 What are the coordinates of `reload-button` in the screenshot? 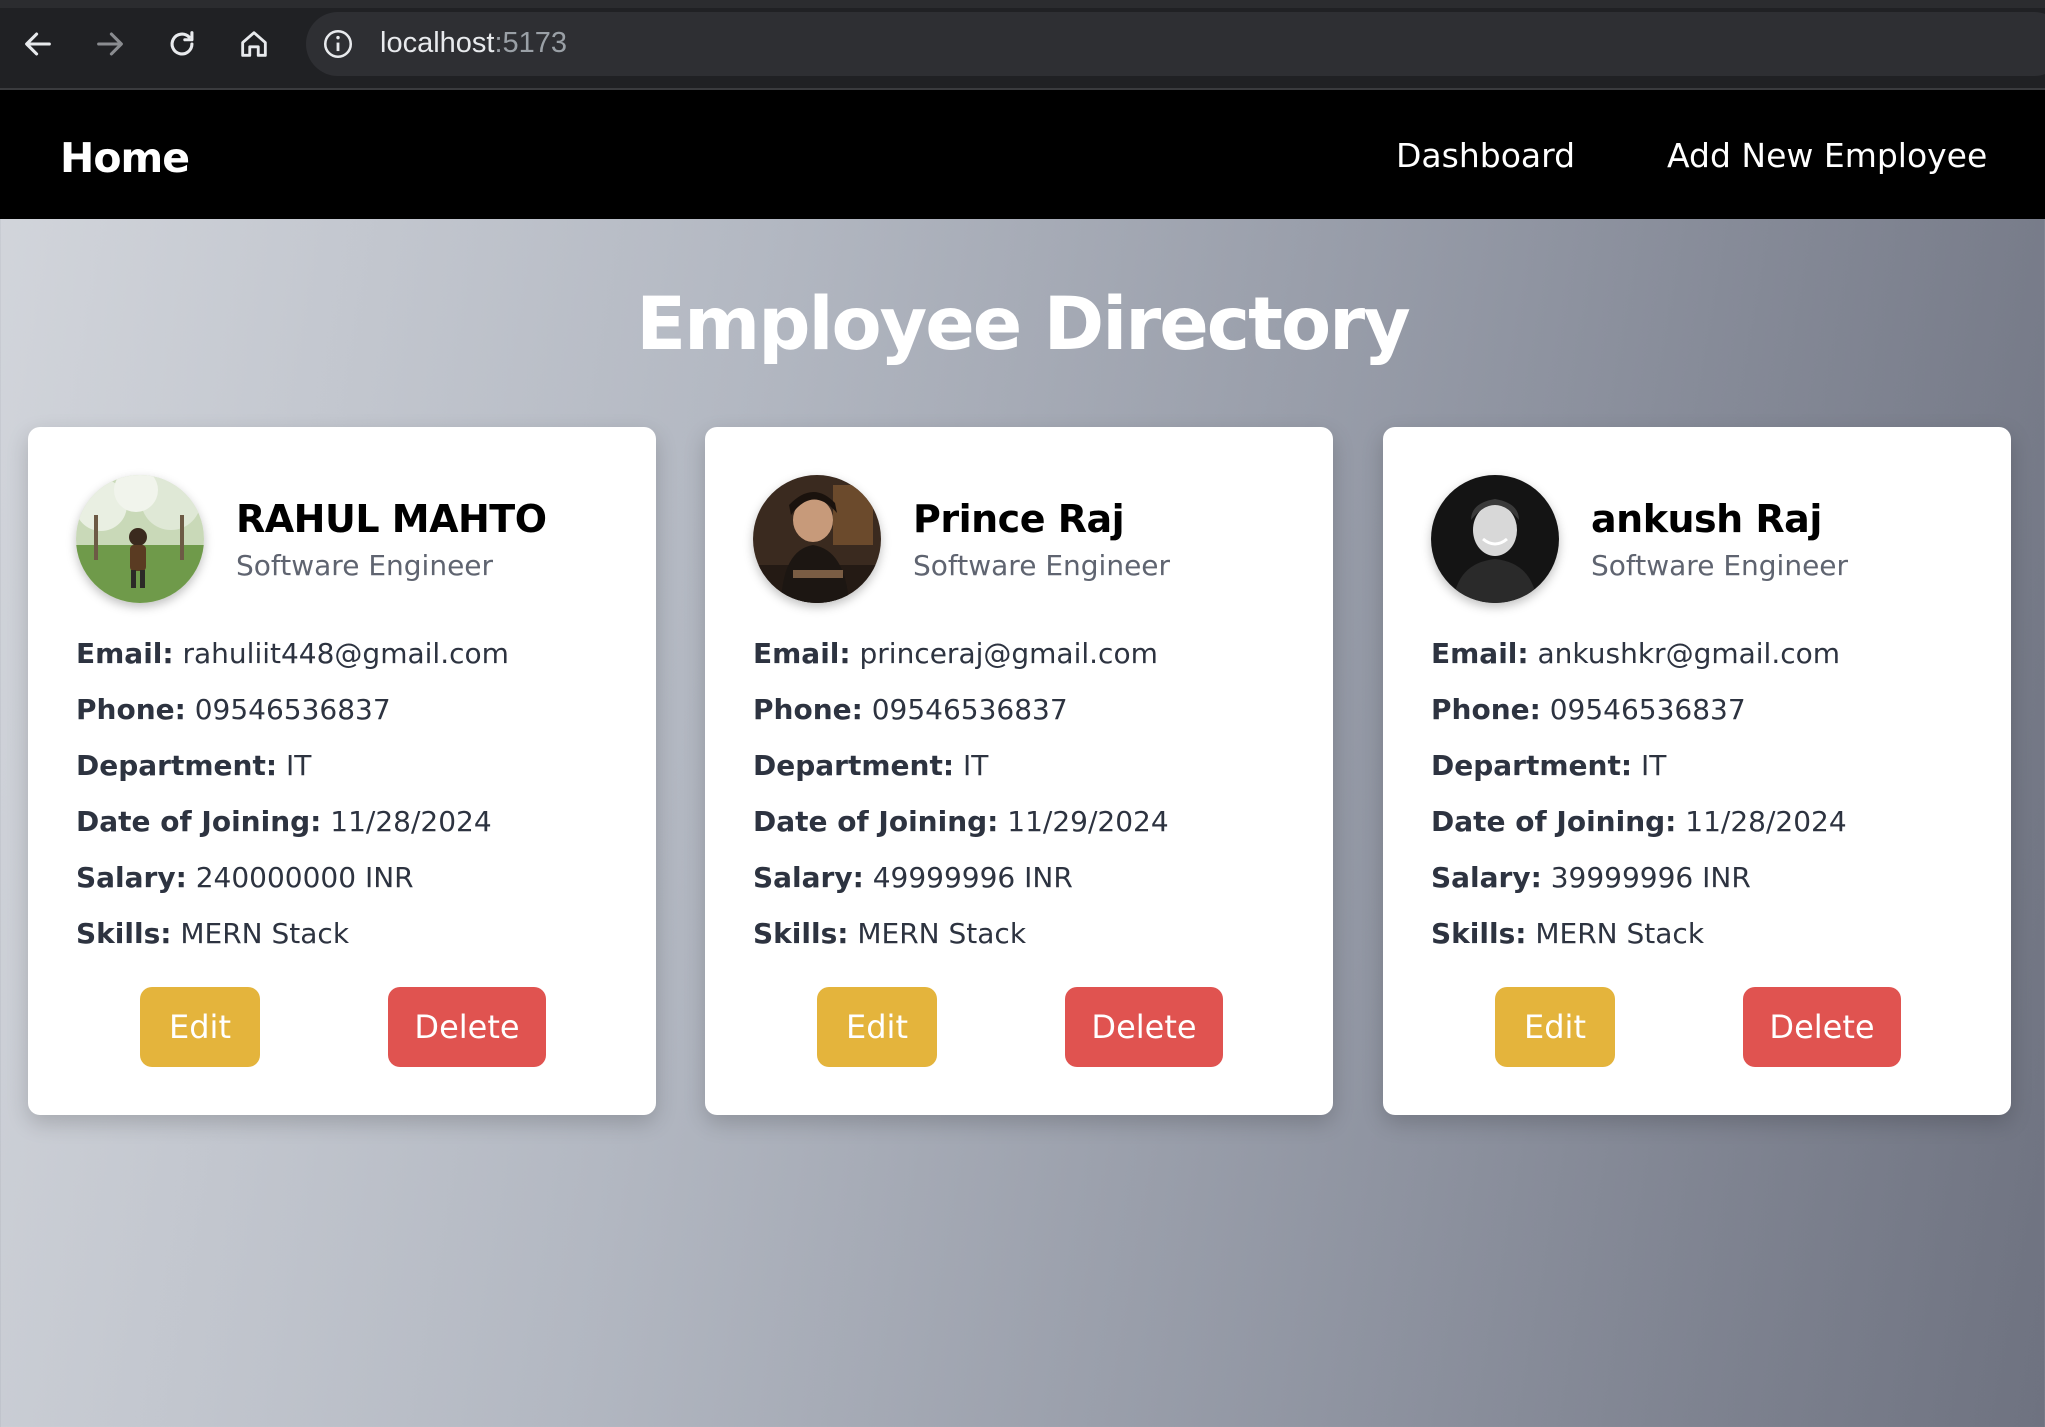 It's located at (182, 44).